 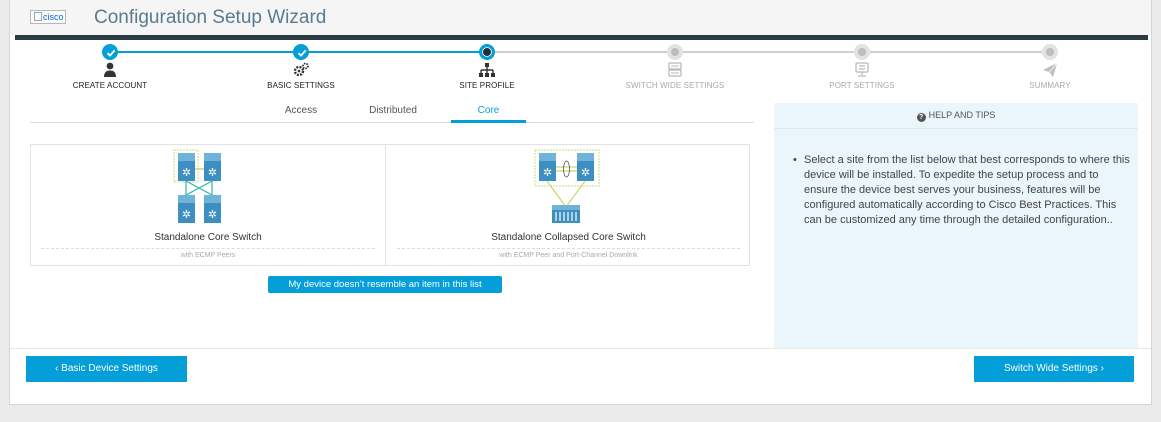 I want to click on progress-track-todo, so click(x=768, y=52).